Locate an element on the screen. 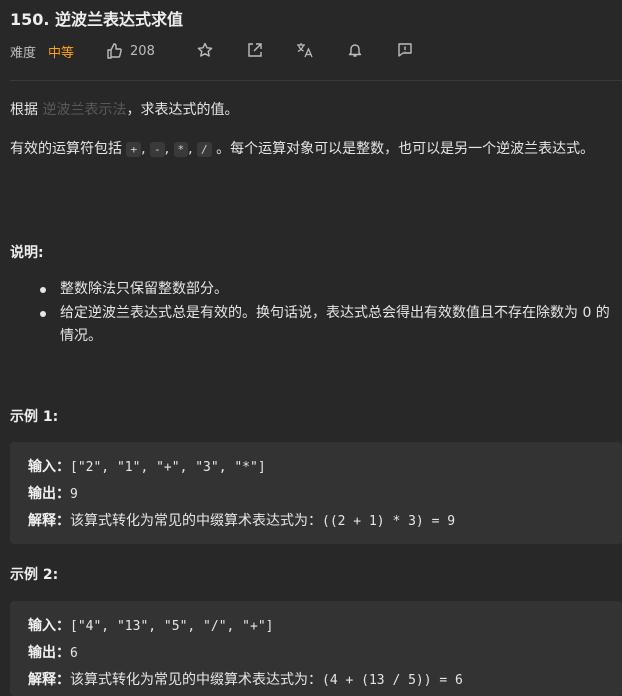 This screenshot has height=696, width=622. feedback-button is located at coordinates (405, 50).